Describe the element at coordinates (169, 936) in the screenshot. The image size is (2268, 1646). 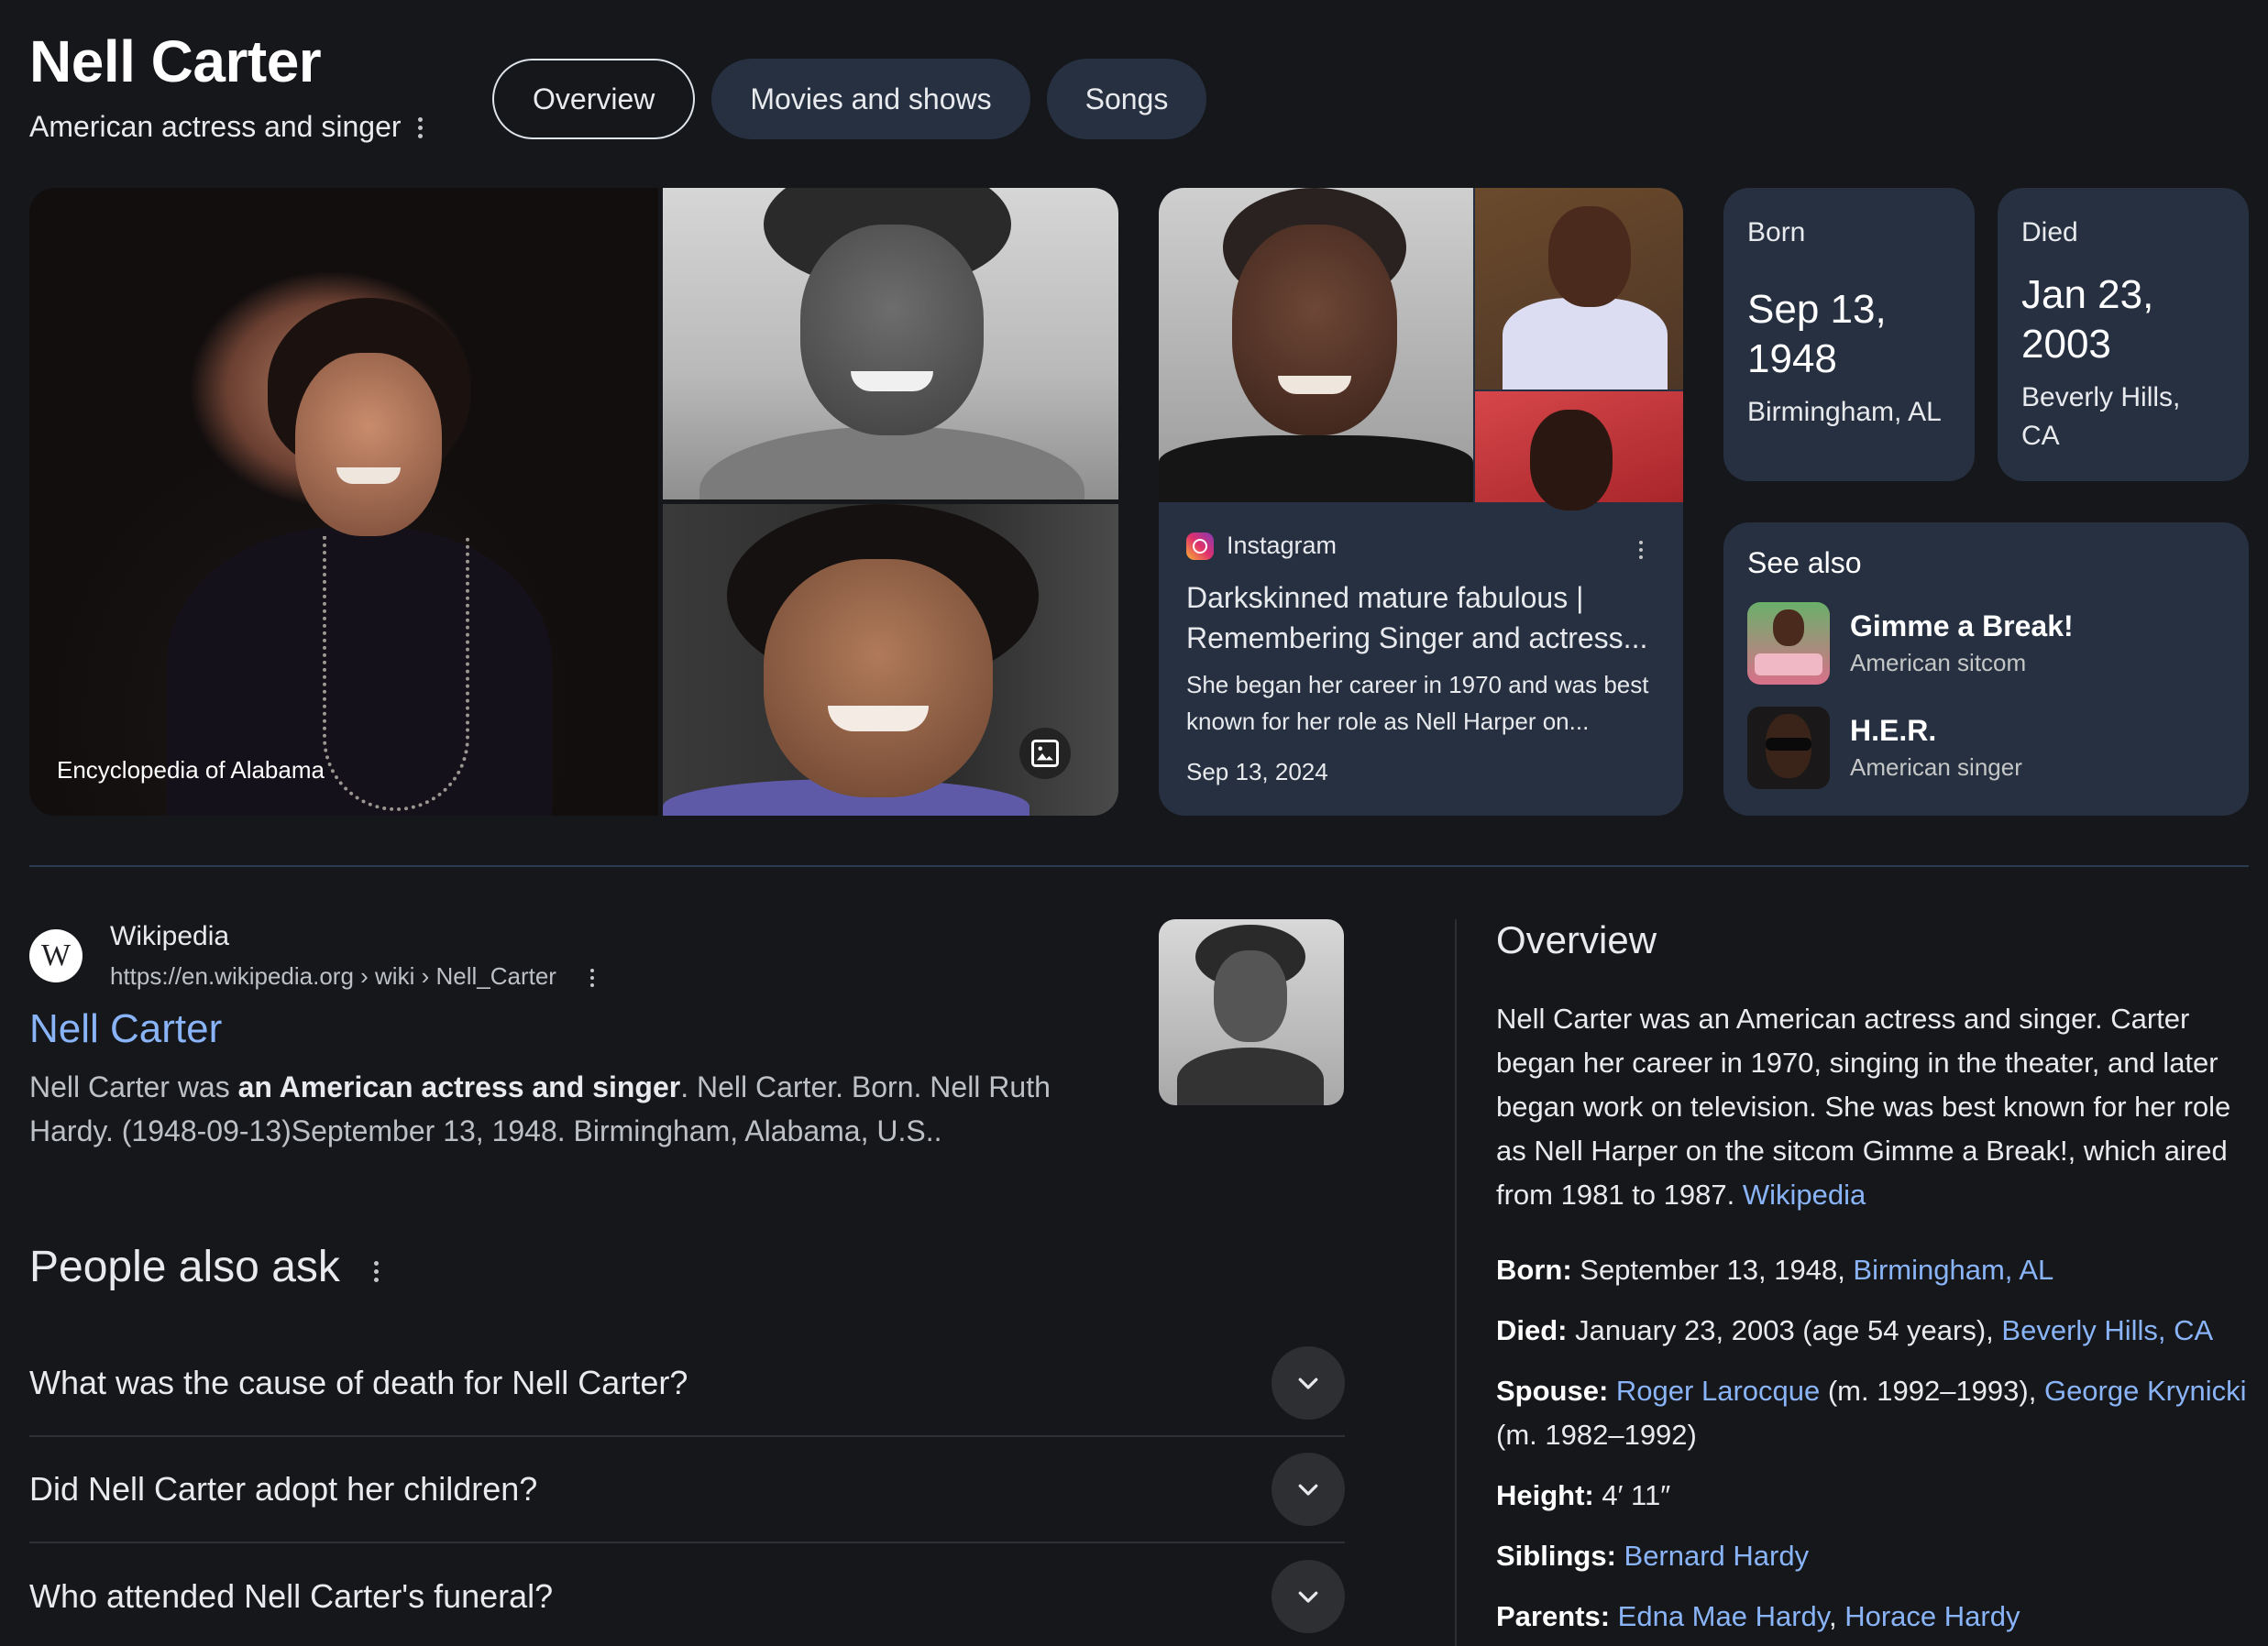
I see `result-site-name: Wikipedia` at that location.